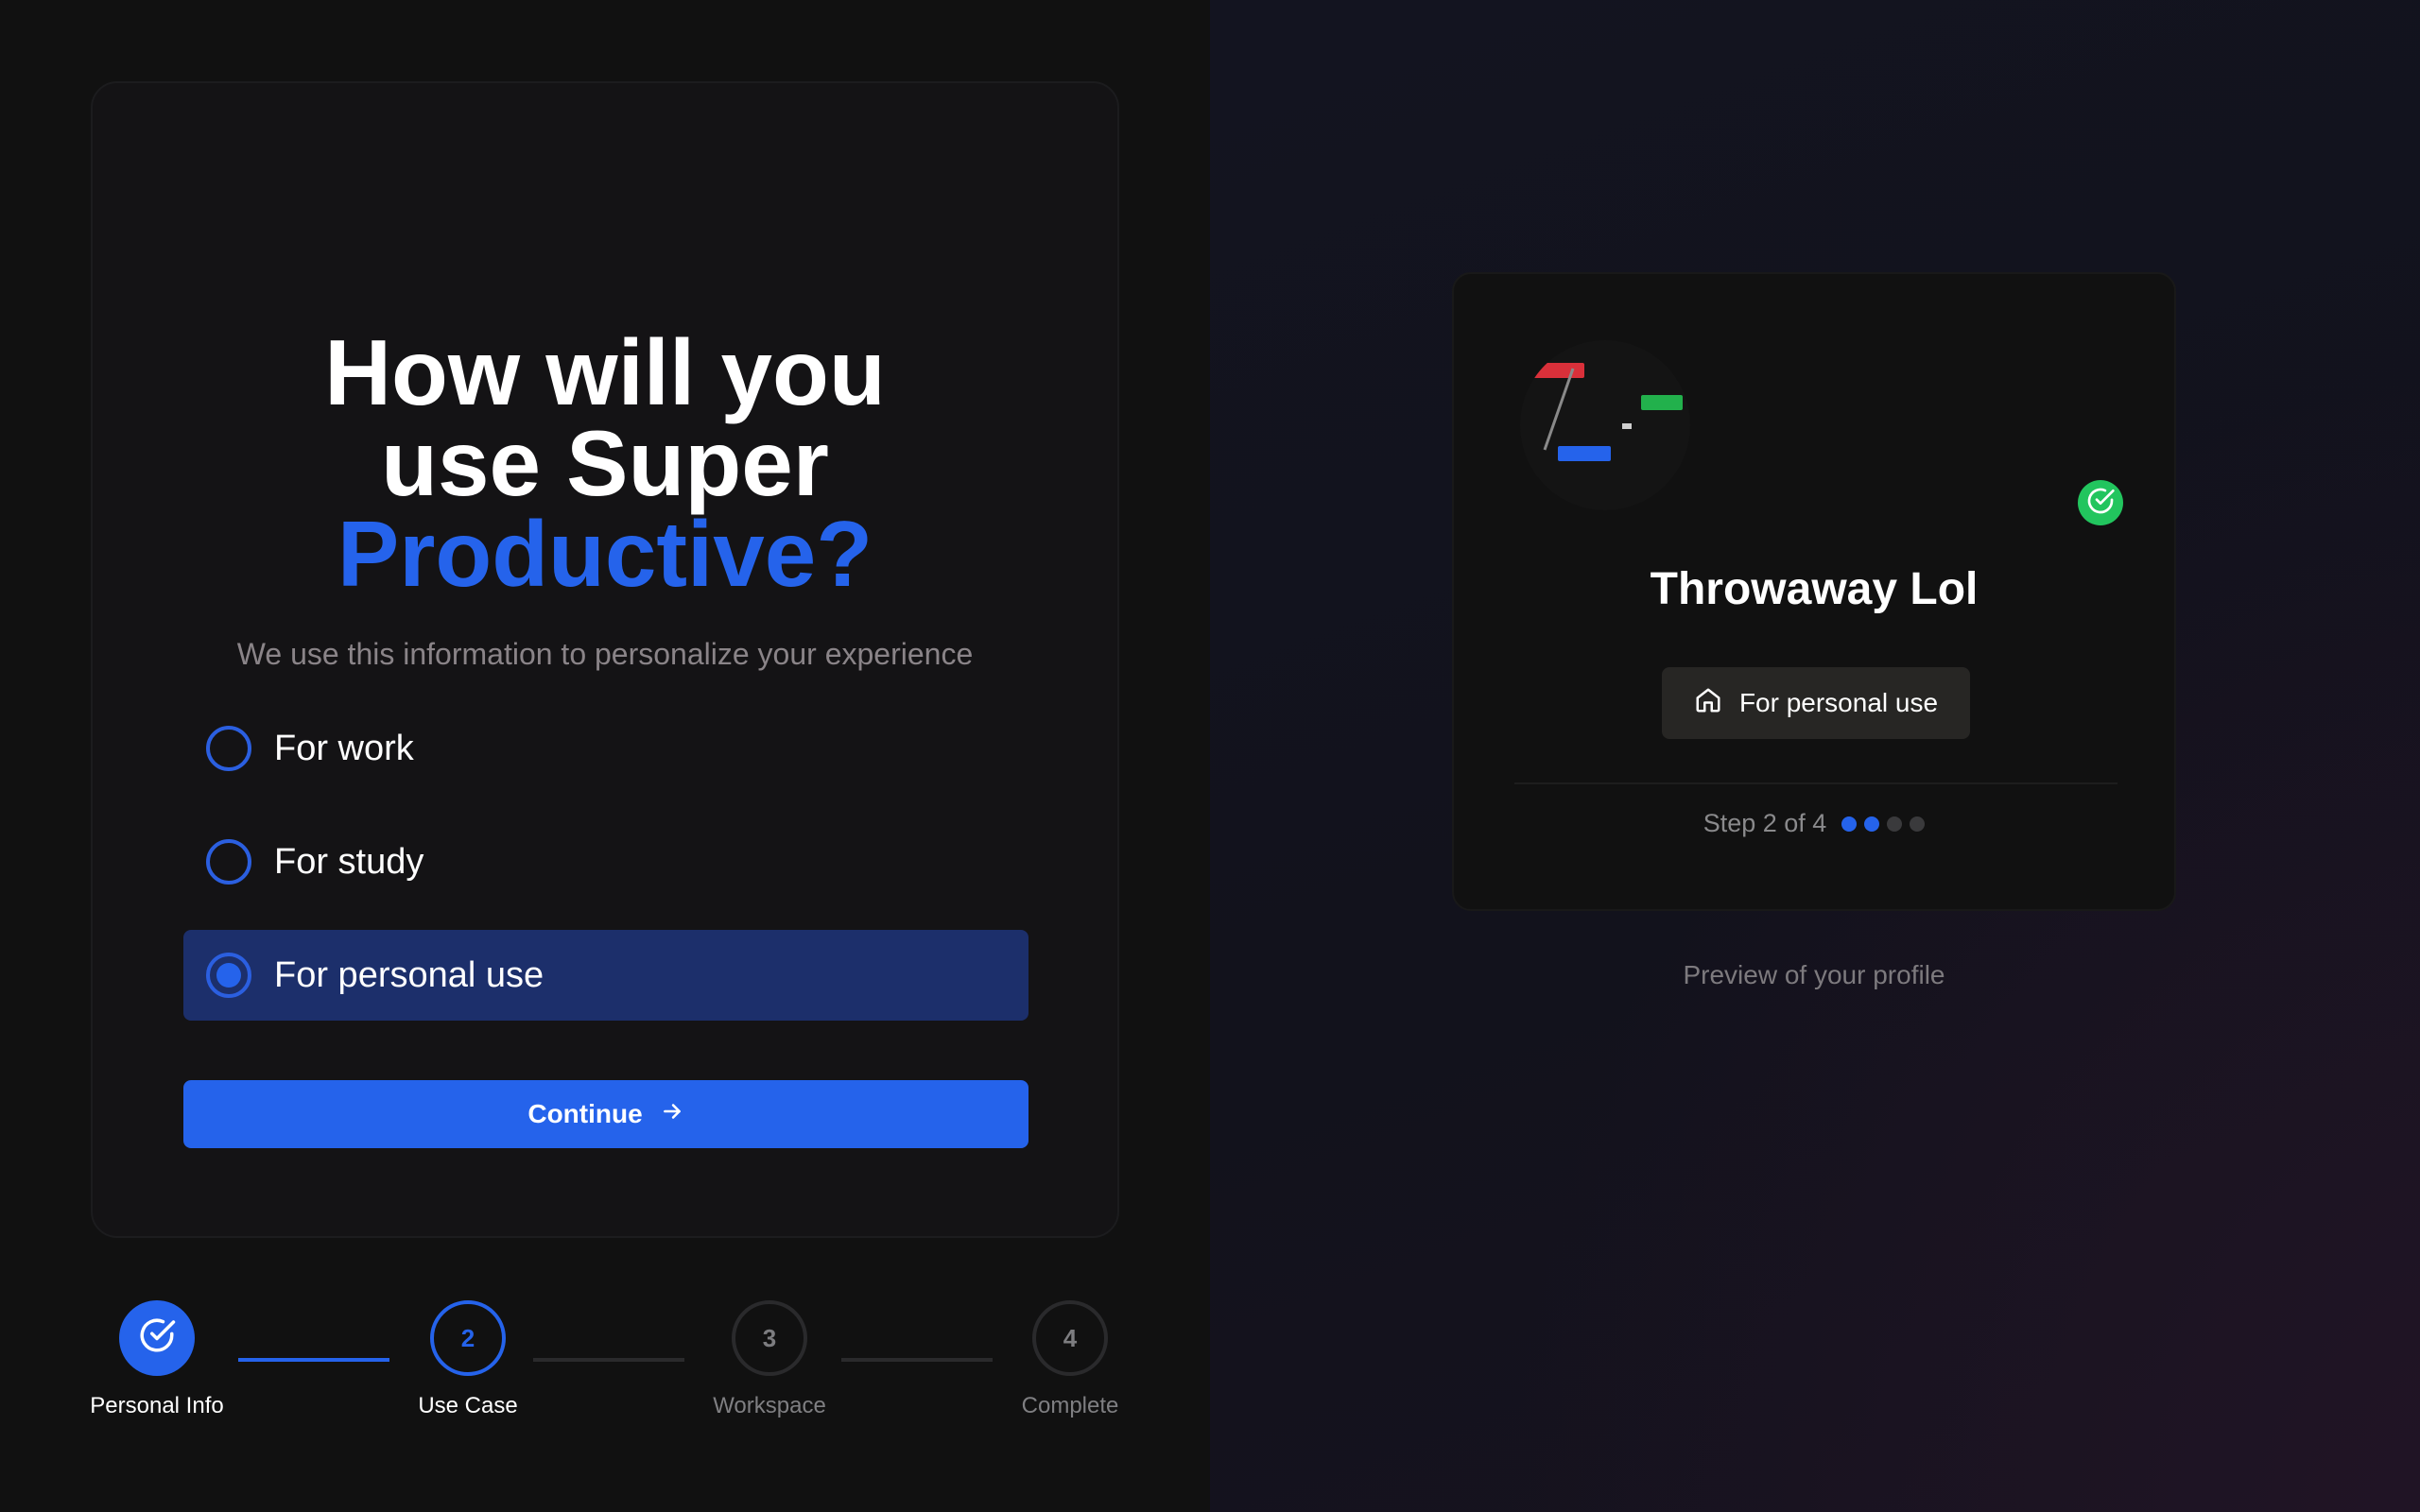  I want to click on use-case-badge: For personal use, so click(1816, 703).